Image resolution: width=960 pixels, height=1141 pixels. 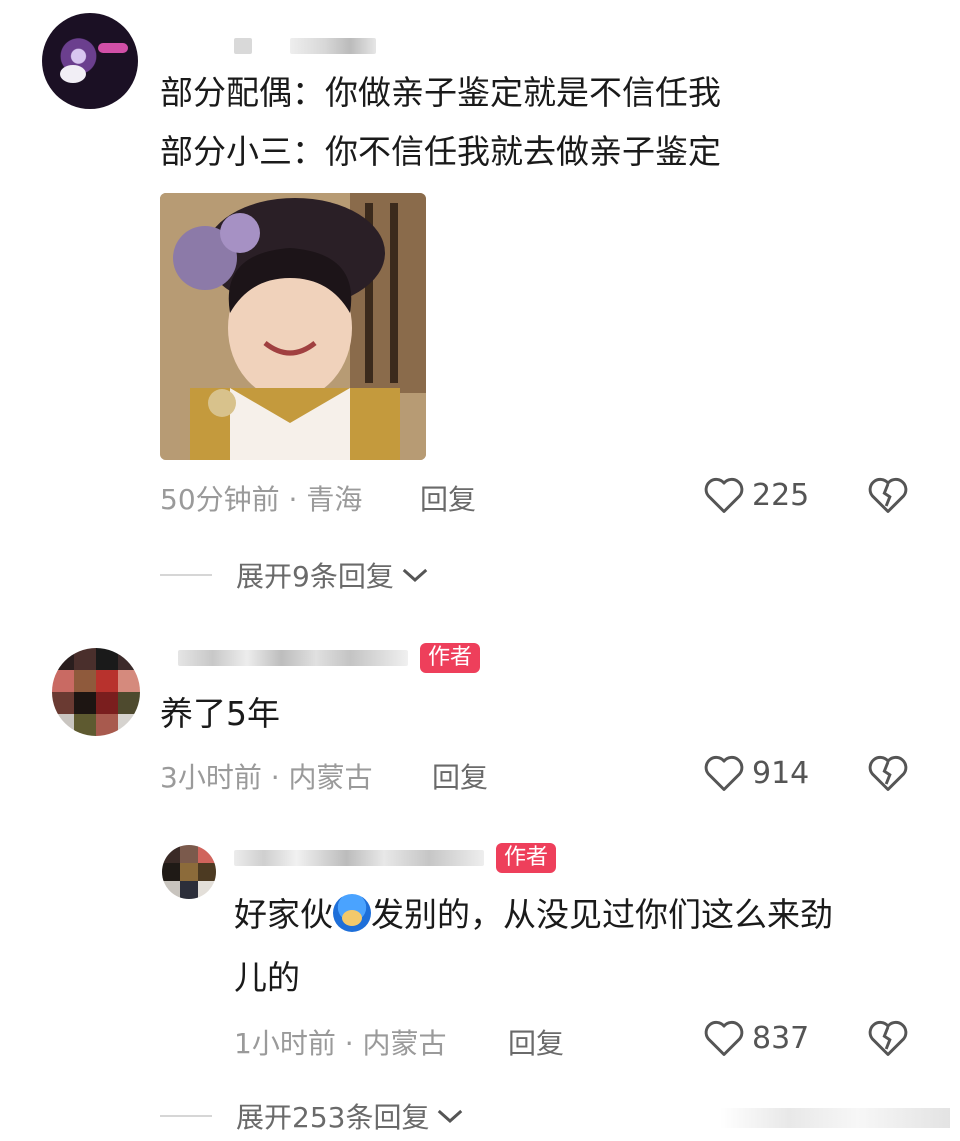 What do you see at coordinates (602, 914) in the screenshot?
I see `comment-text-part: 发别的，从没见过你们这么来劲` at bounding box center [602, 914].